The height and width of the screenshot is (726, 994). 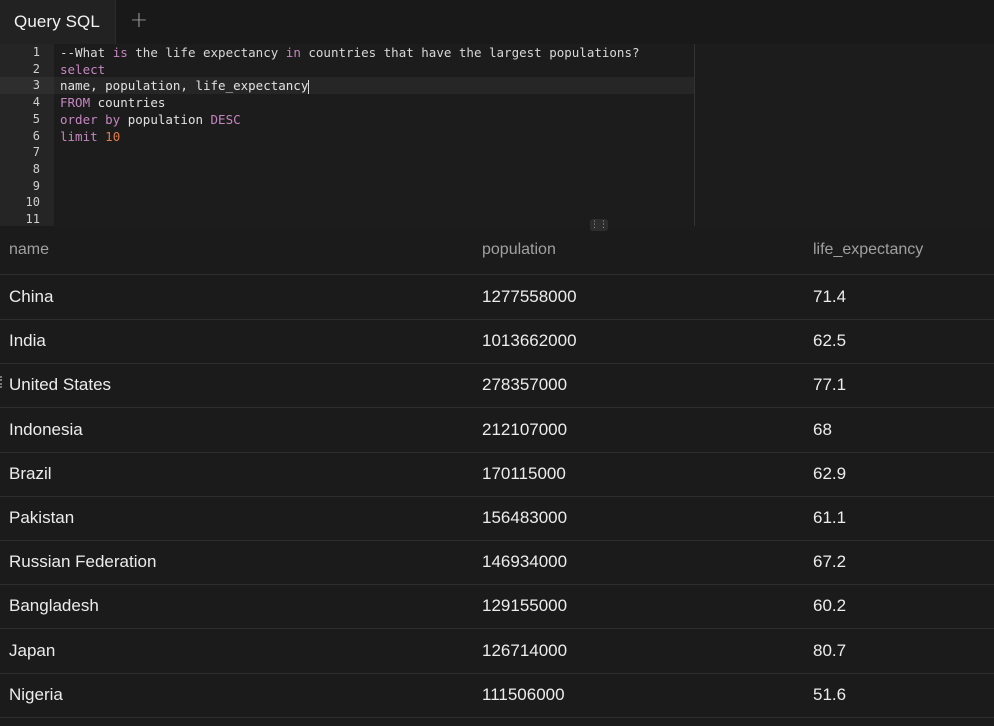 I want to click on code-text: name, population, life_expectancy, so click(x=185, y=85).